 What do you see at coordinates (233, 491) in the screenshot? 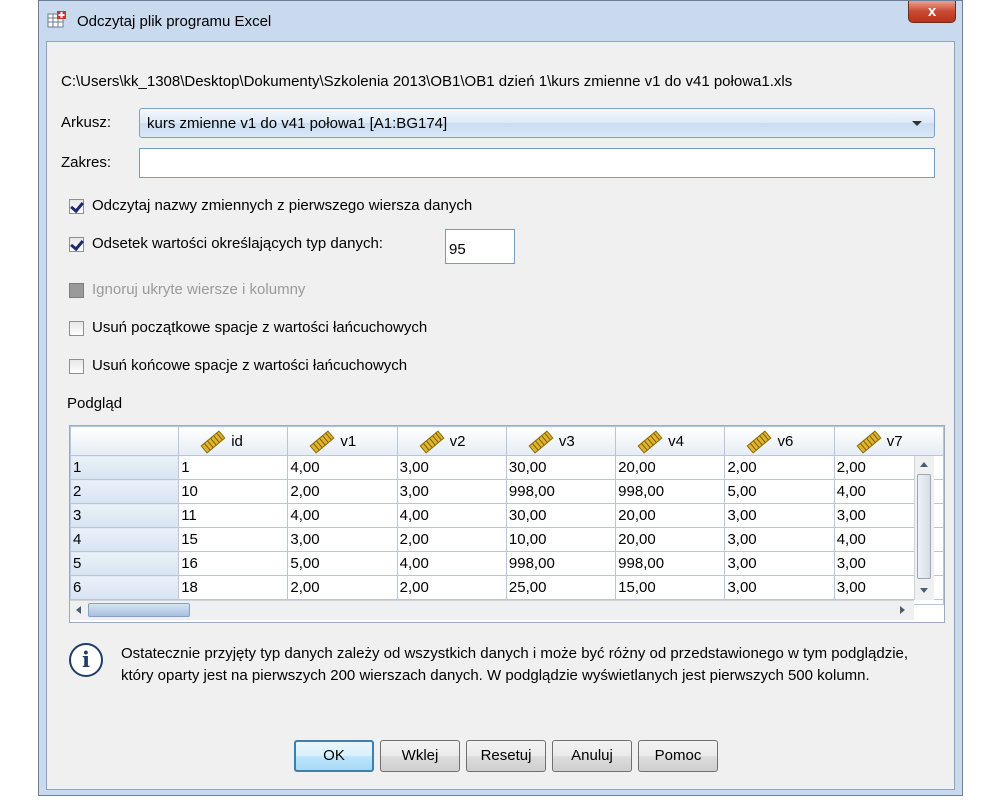
I see `table-cell: 10` at bounding box center [233, 491].